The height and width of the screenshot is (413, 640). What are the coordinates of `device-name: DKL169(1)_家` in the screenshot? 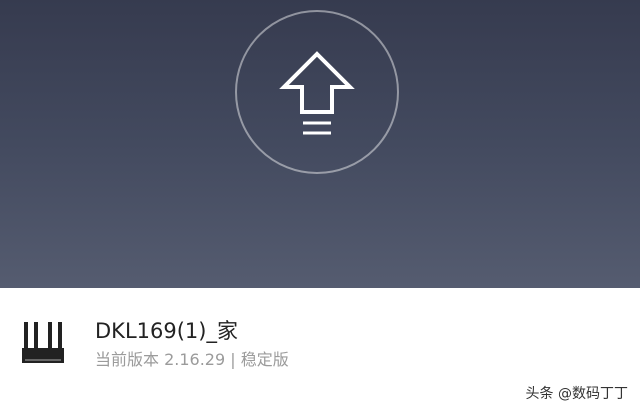 It's located at (166, 331).